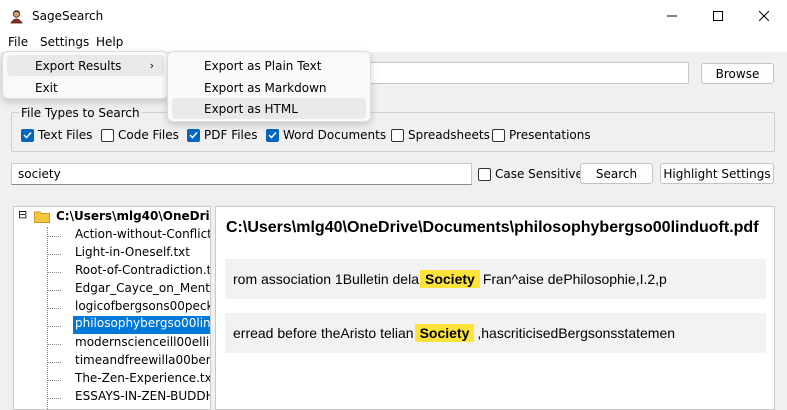 This screenshot has height=410, width=787. Describe the element at coordinates (142, 236) in the screenshot. I see `tree-file-item: Action-without-Conflict.t` at that location.